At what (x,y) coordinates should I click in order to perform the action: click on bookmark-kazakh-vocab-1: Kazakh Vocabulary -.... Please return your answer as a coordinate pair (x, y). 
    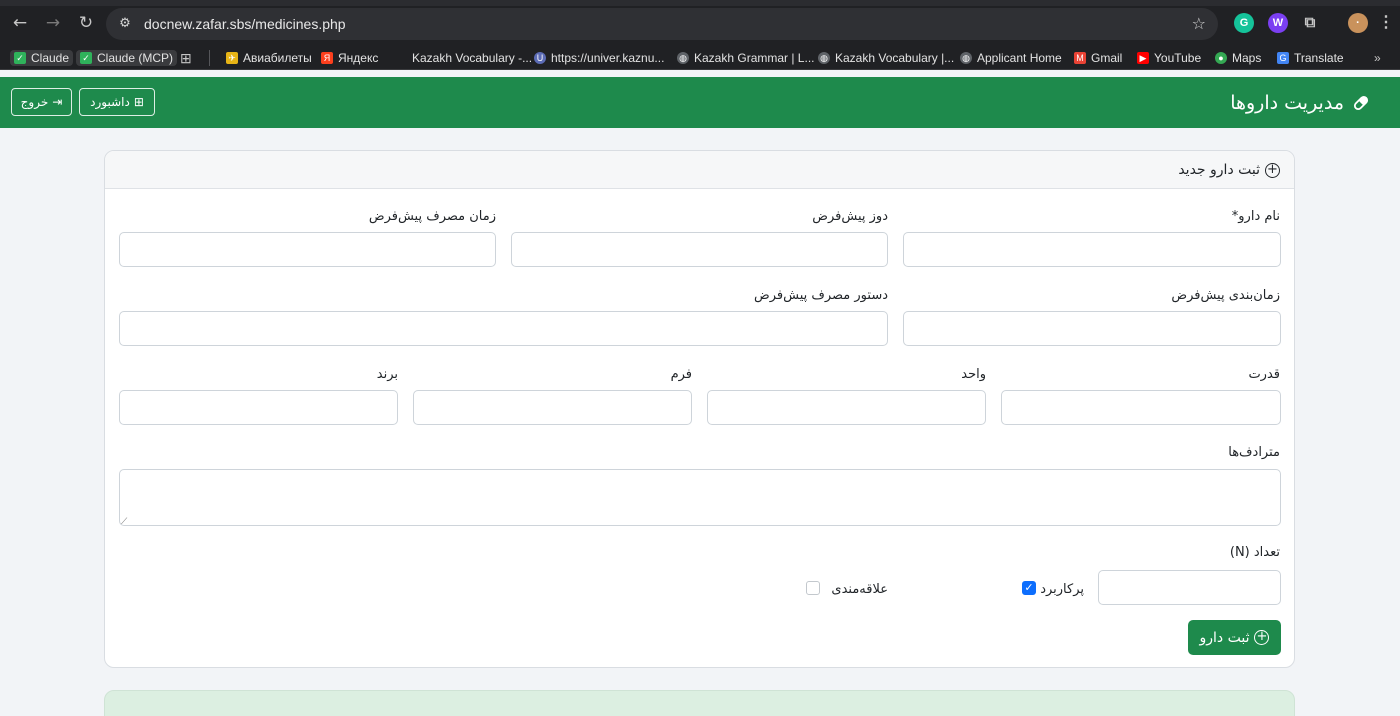
    Looking at the image, I should click on (472, 58).